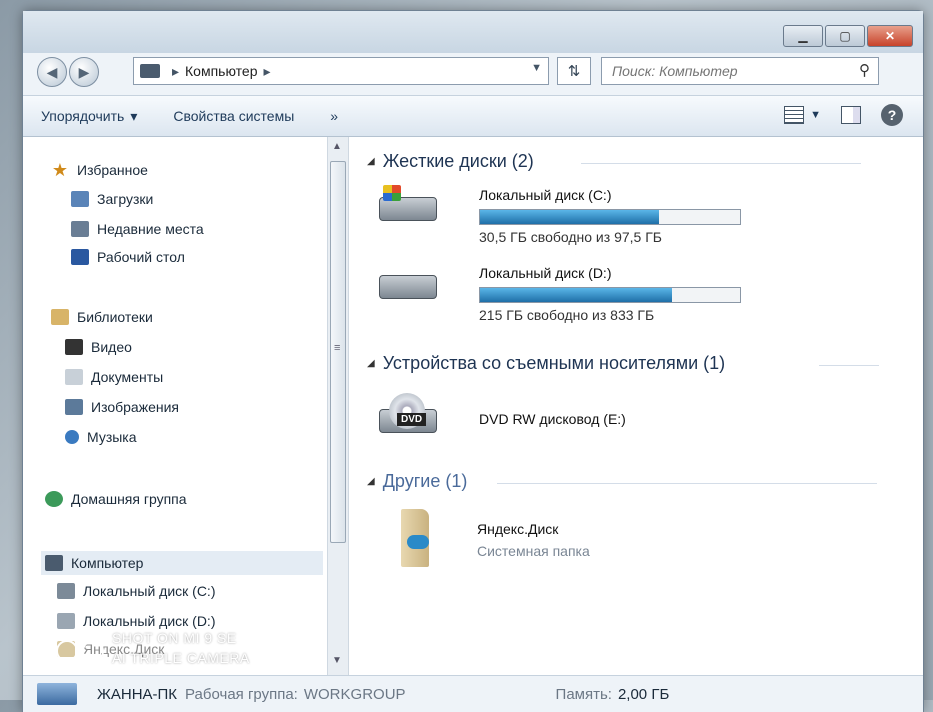 The image size is (933, 712). I want to click on item-name: Яндекс.Диск, so click(518, 529).